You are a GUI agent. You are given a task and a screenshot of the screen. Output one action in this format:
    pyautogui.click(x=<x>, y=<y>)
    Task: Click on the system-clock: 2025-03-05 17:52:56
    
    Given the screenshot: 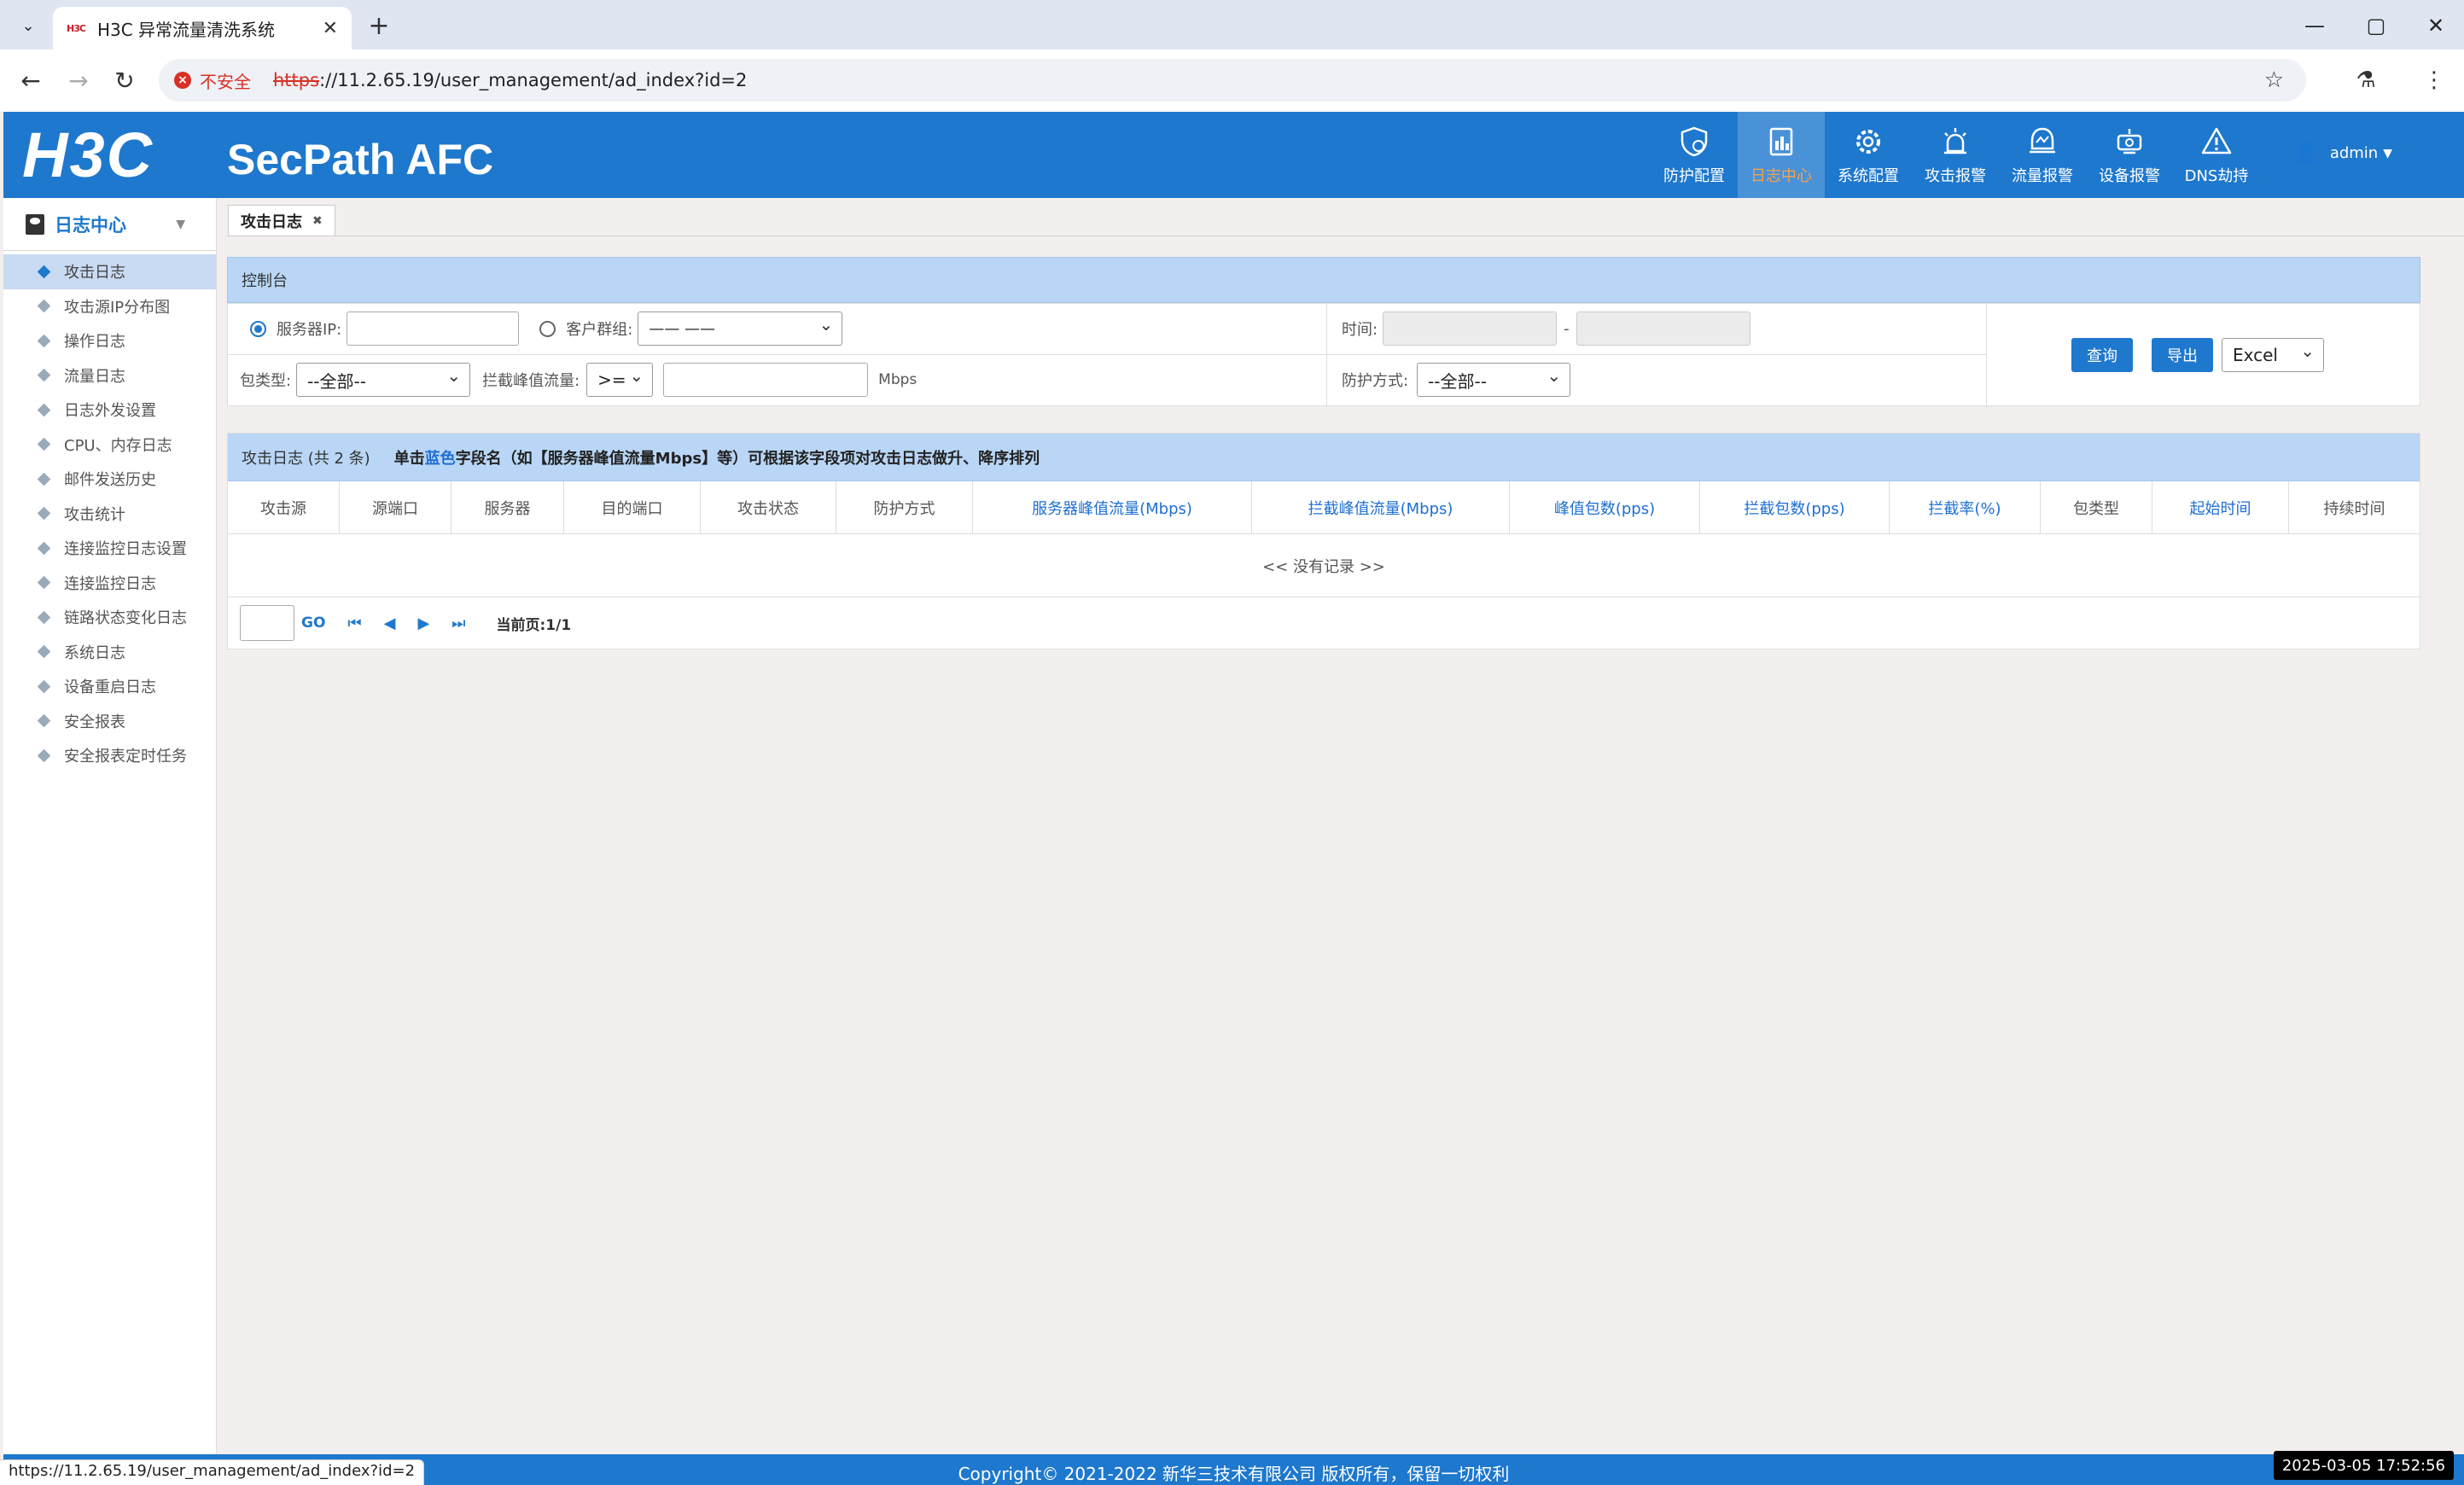 What is the action you would take?
    pyautogui.click(x=2363, y=1465)
    